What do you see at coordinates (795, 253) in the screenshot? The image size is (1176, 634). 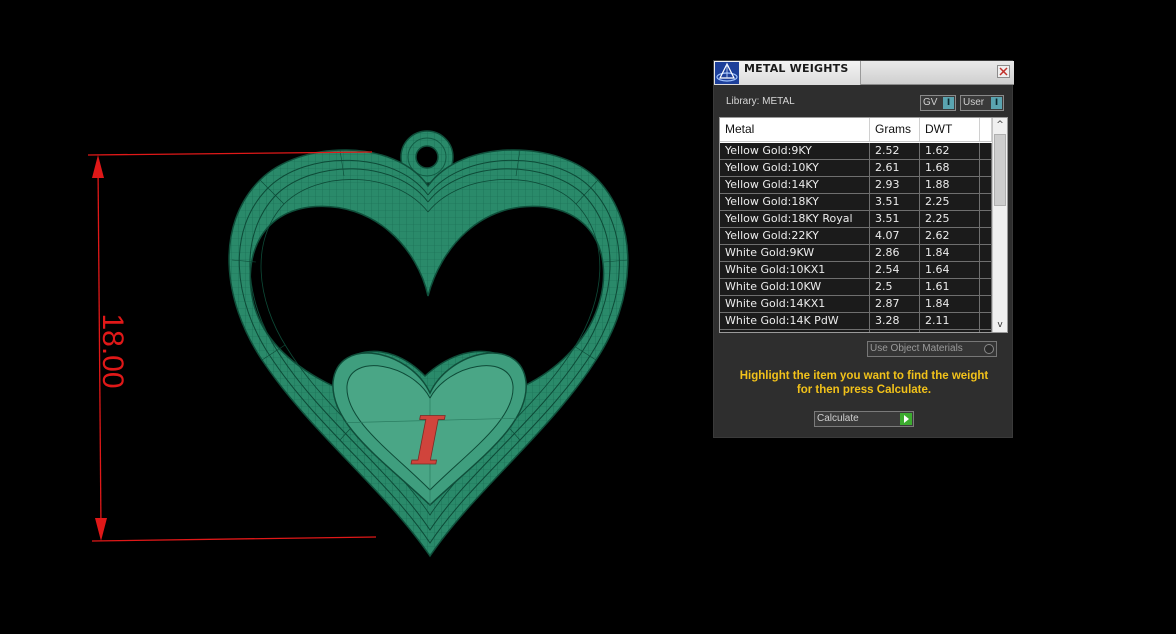 I see `cell-metal: White Gold:9KW` at bounding box center [795, 253].